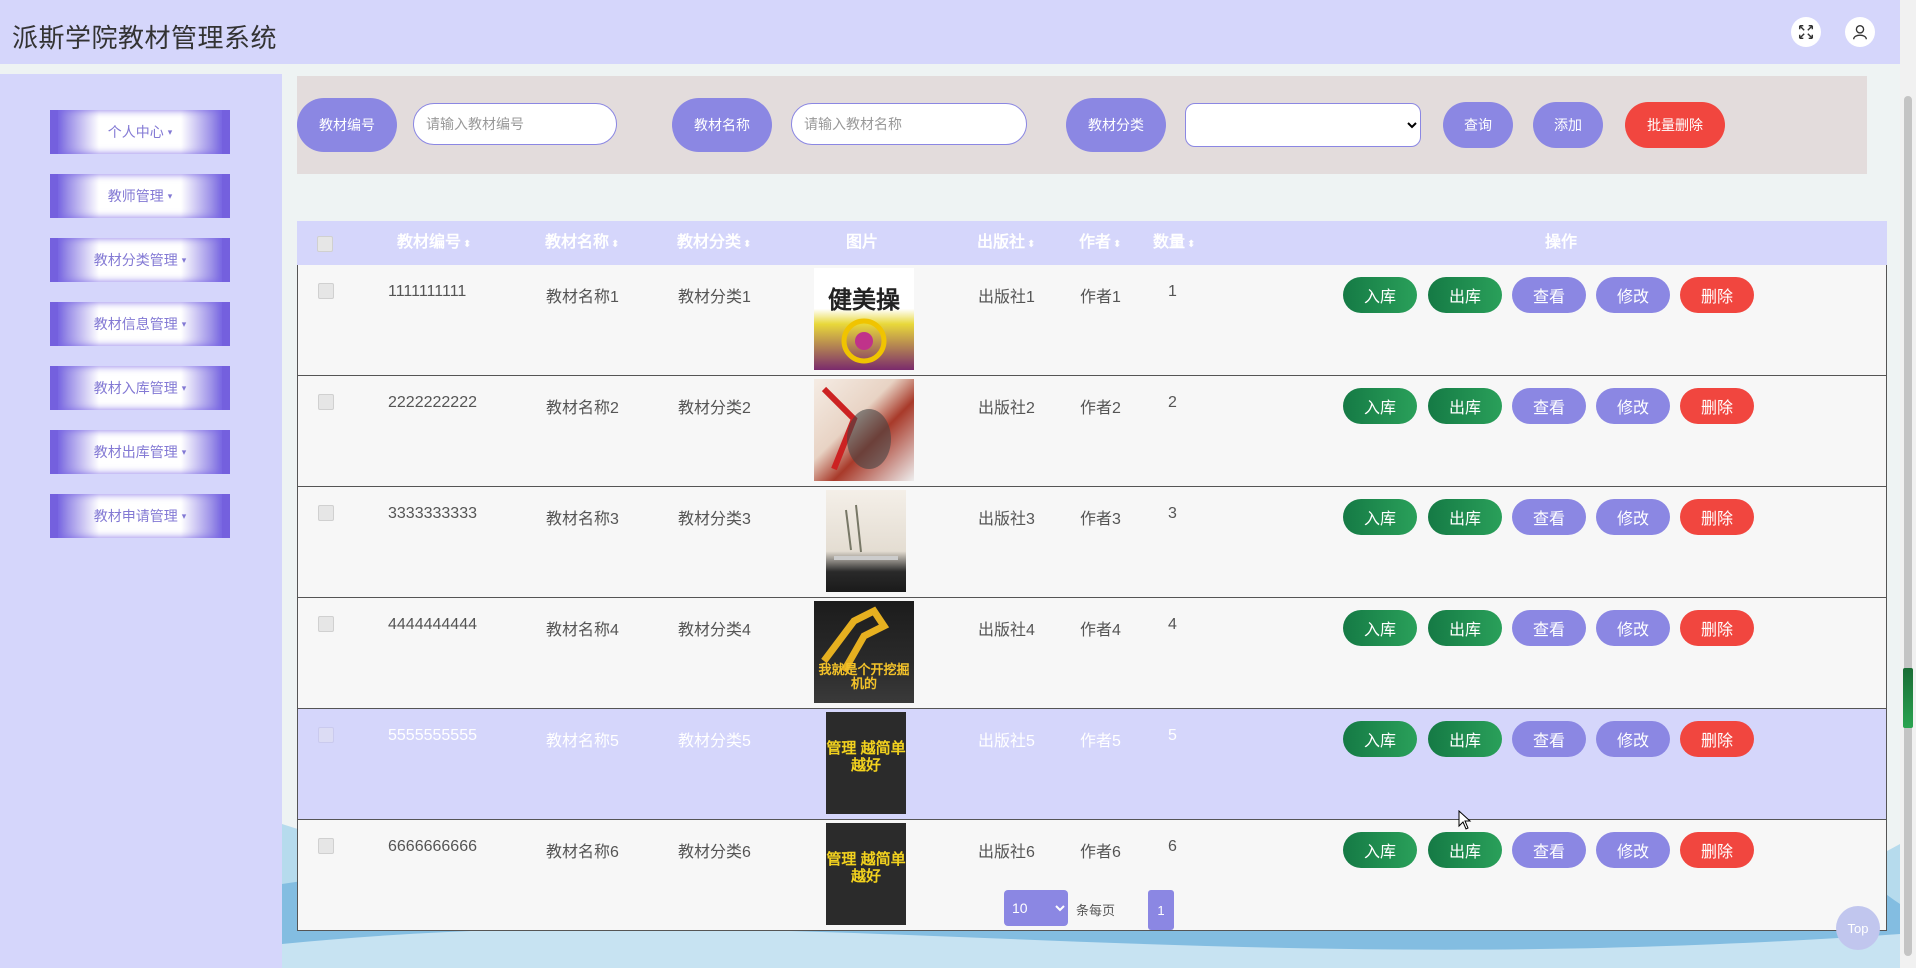 This screenshot has height=968, width=1916. Describe the element at coordinates (135, 260) in the screenshot. I see `sidebar-item-label: 教材分类管理` at that location.